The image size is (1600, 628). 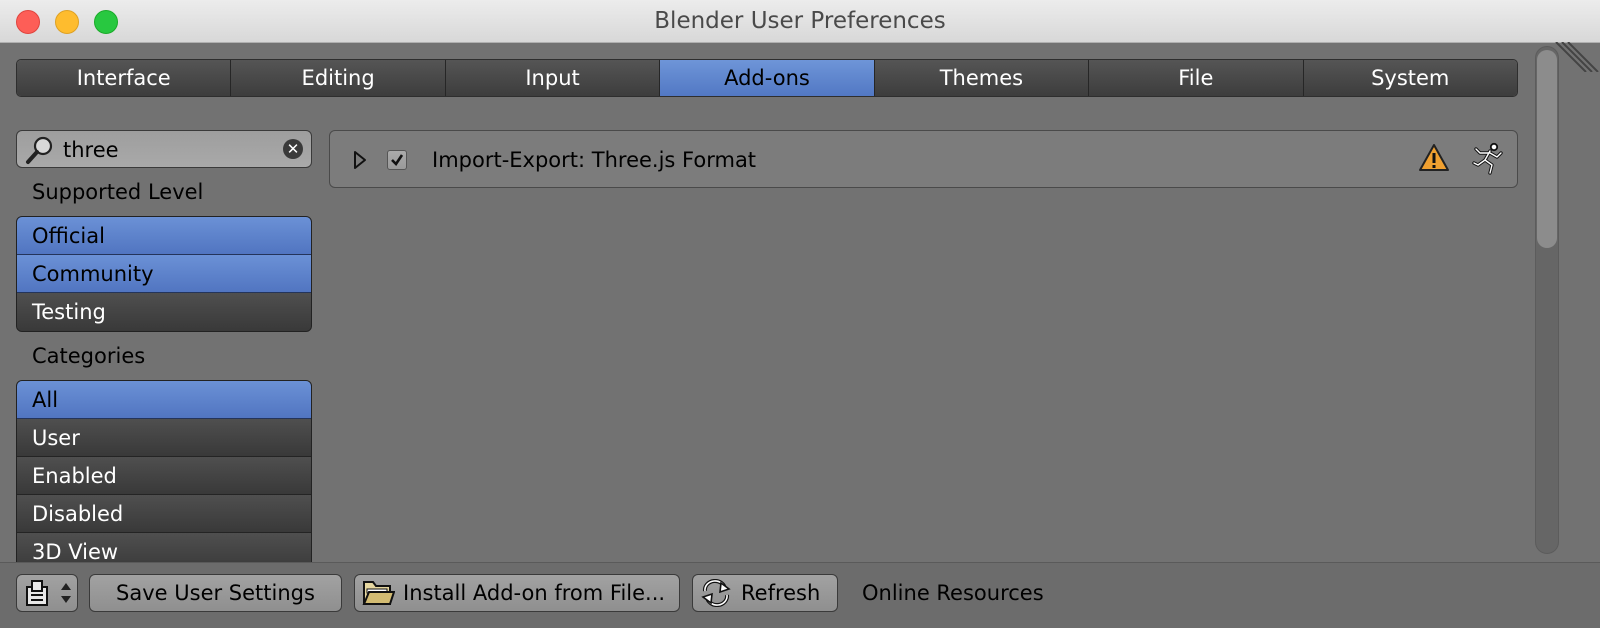 I want to click on refresh-icon, so click(x=716, y=593).